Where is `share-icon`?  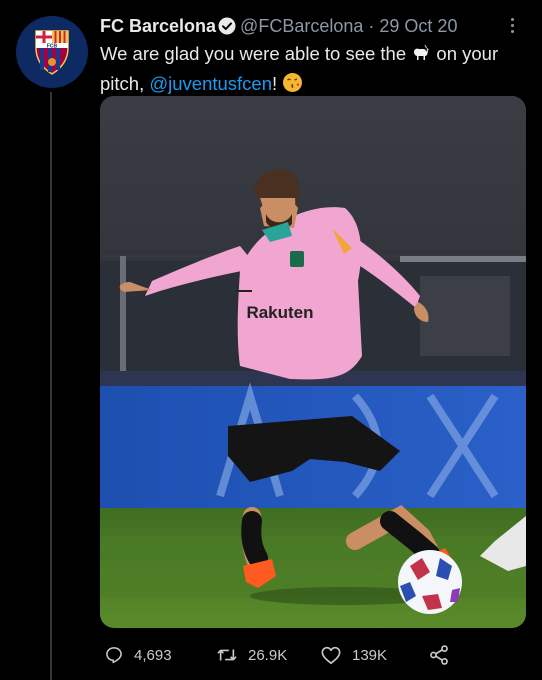
share-icon is located at coordinates (439, 655).